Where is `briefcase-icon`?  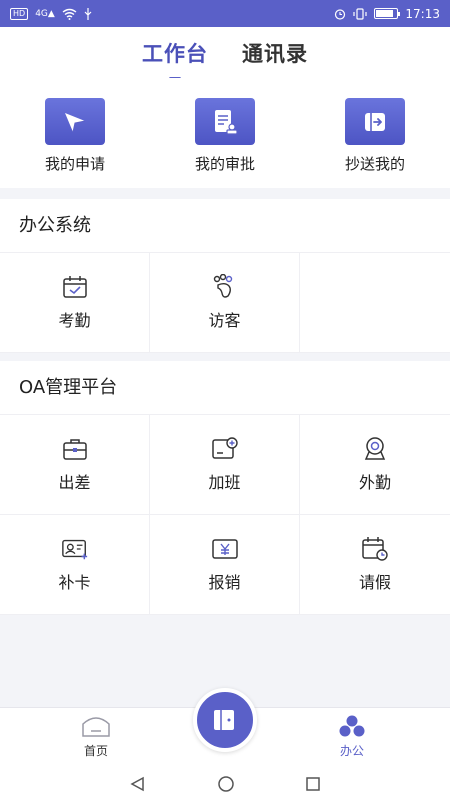 briefcase-icon is located at coordinates (75, 449).